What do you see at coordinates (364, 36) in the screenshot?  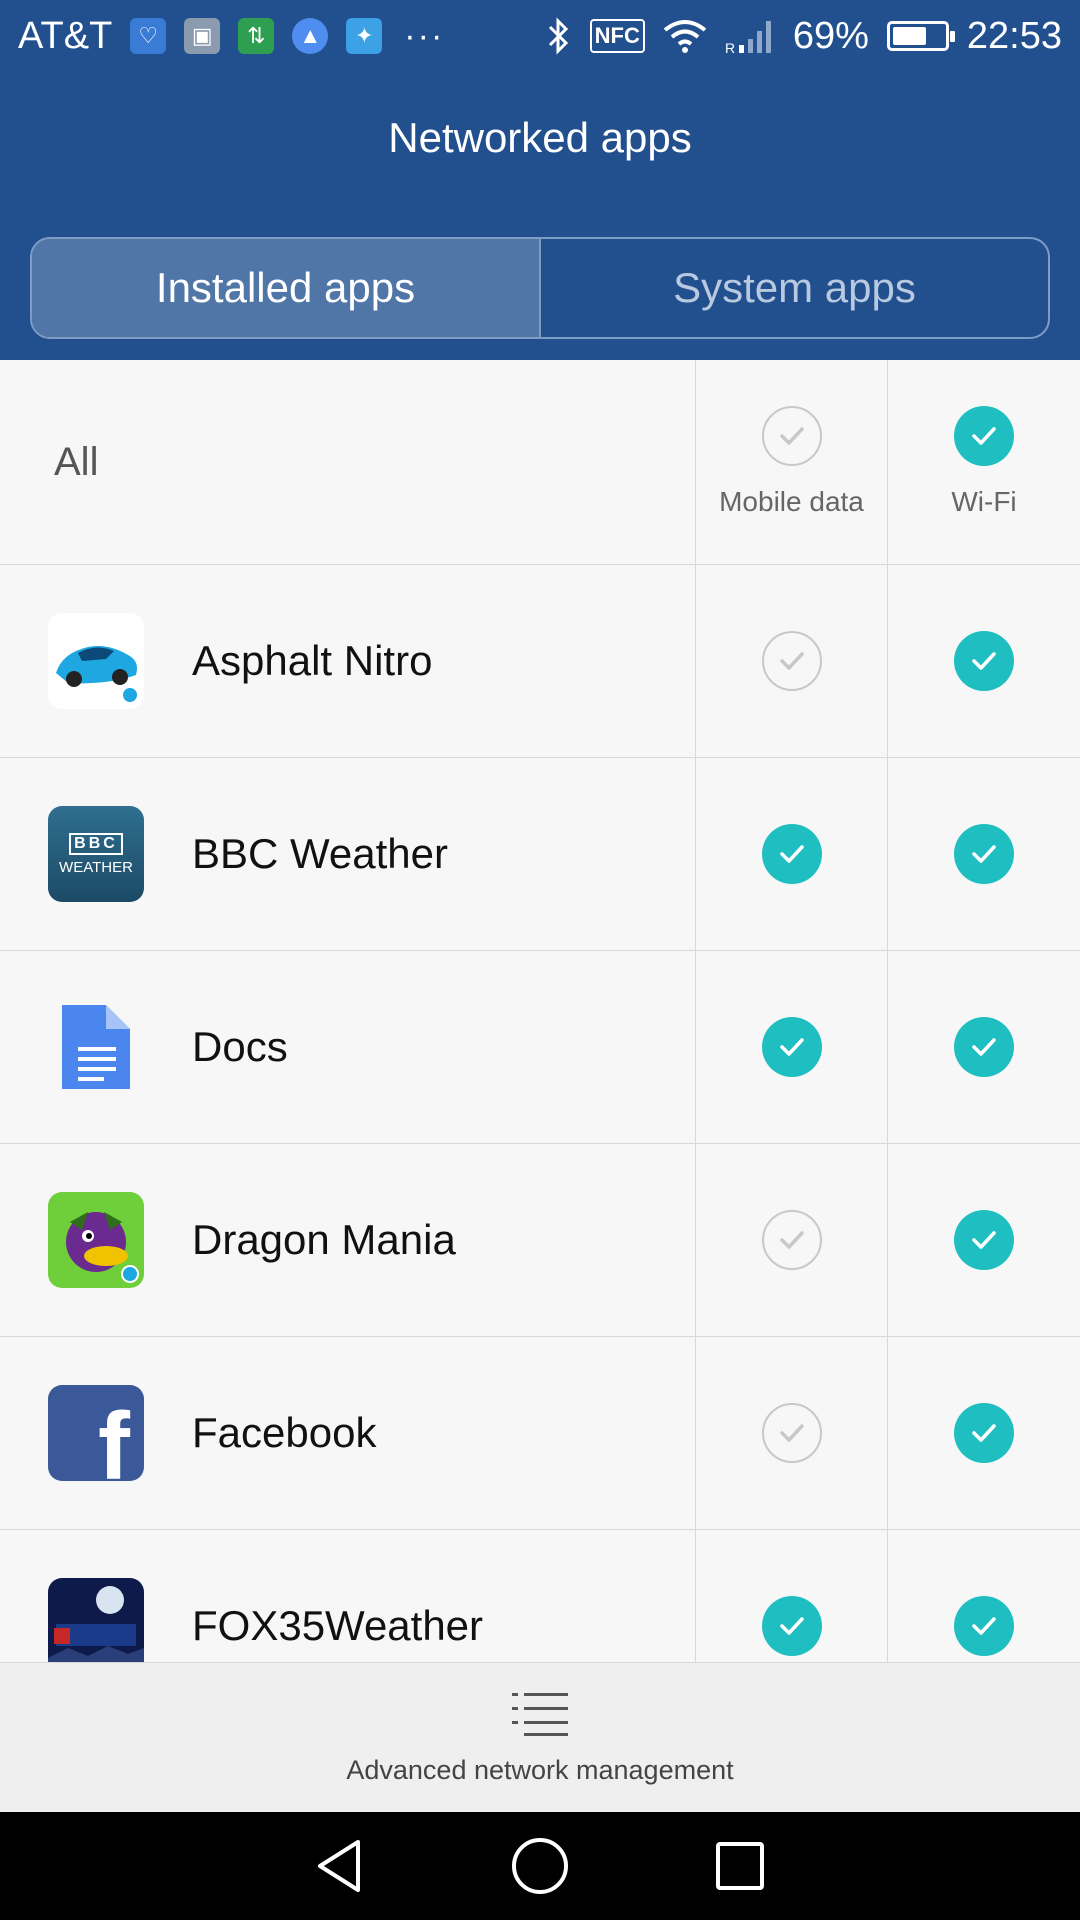 I see `twitter-notification-icon: ✦` at bounding box center [364, 36].